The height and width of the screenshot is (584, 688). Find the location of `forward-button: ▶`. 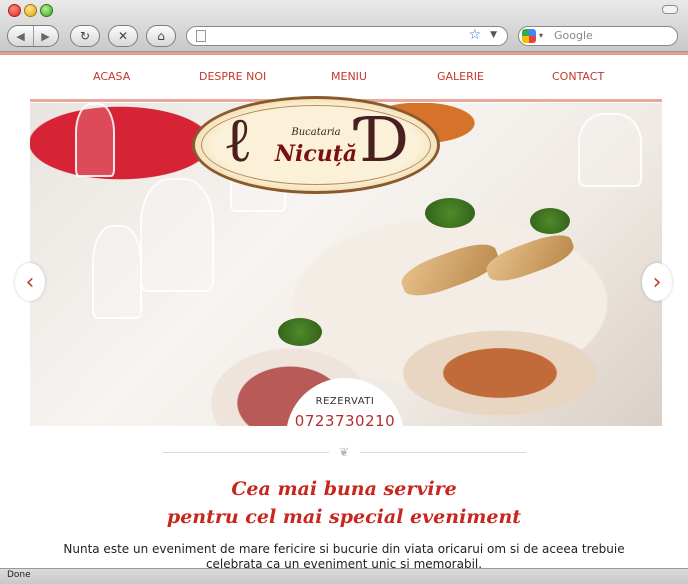

forward-button: ▶ is located at coordinates (45, 36).